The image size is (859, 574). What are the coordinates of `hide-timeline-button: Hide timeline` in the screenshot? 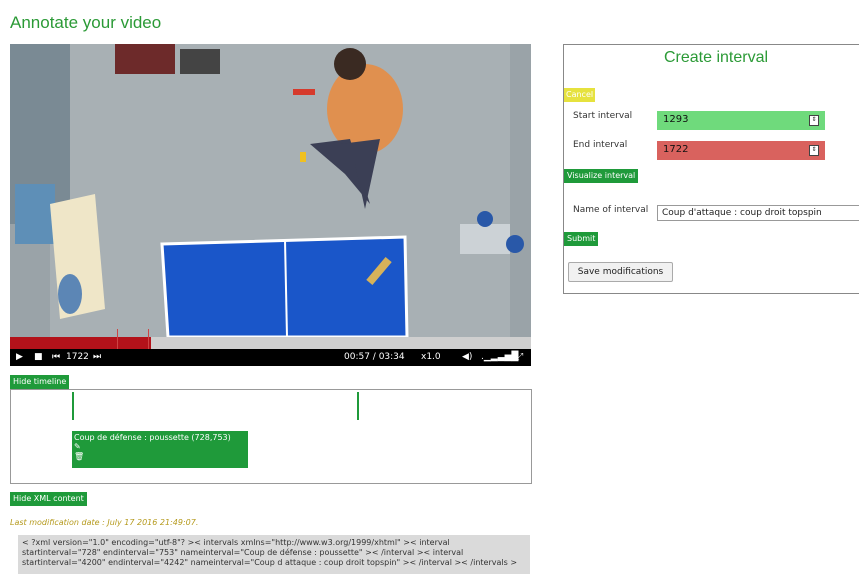 It's located at (40, 382).